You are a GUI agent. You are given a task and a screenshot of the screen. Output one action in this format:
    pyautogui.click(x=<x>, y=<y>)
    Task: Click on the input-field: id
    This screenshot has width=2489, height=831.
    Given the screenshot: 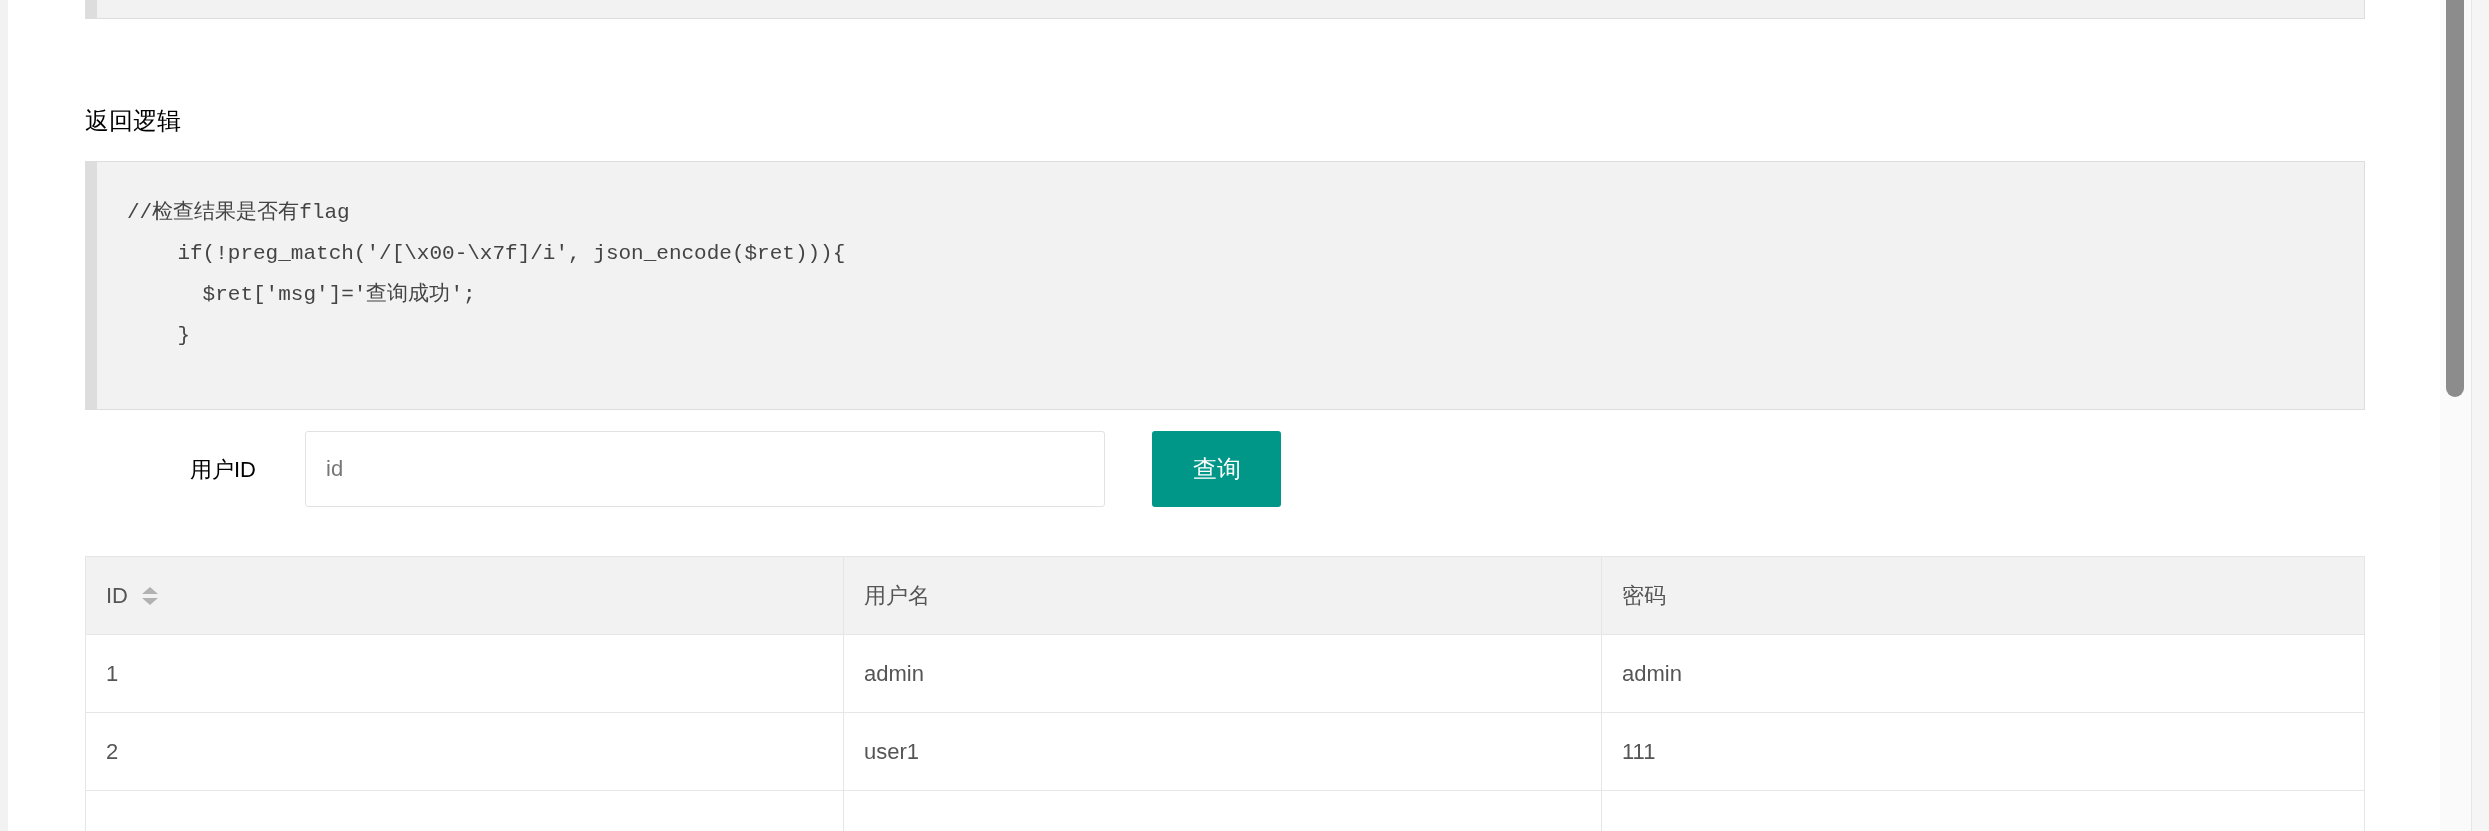 What is the action you would take?
    pyautogui.click(x=705, y=469)
    